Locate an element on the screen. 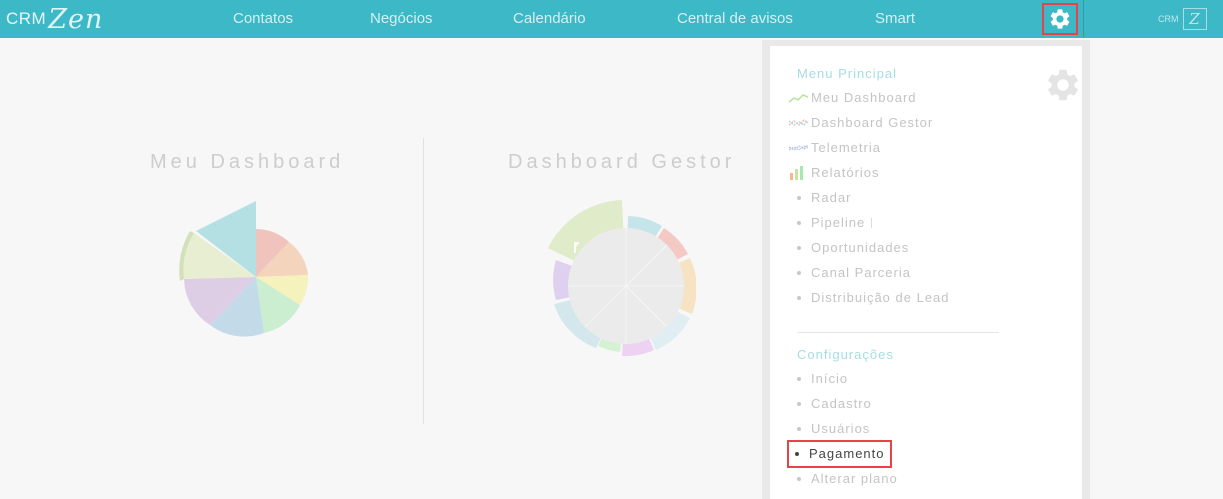 The width and height of the screenshot is (1223, 499). pipeline-marker is located at coordinates (872, 223).